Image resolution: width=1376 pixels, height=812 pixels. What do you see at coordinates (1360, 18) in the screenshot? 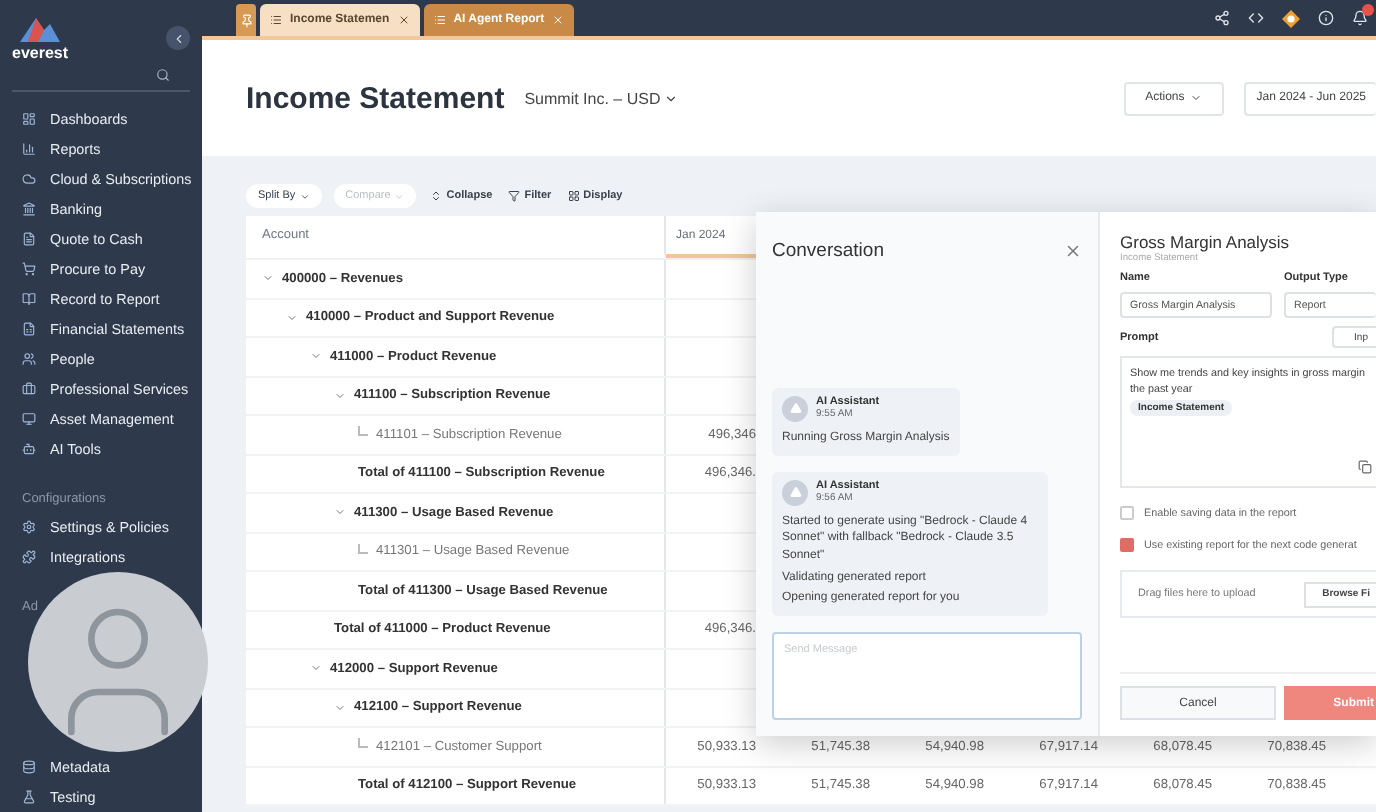
I see `notification-bell-icon` at bounding box center [1360, 18].